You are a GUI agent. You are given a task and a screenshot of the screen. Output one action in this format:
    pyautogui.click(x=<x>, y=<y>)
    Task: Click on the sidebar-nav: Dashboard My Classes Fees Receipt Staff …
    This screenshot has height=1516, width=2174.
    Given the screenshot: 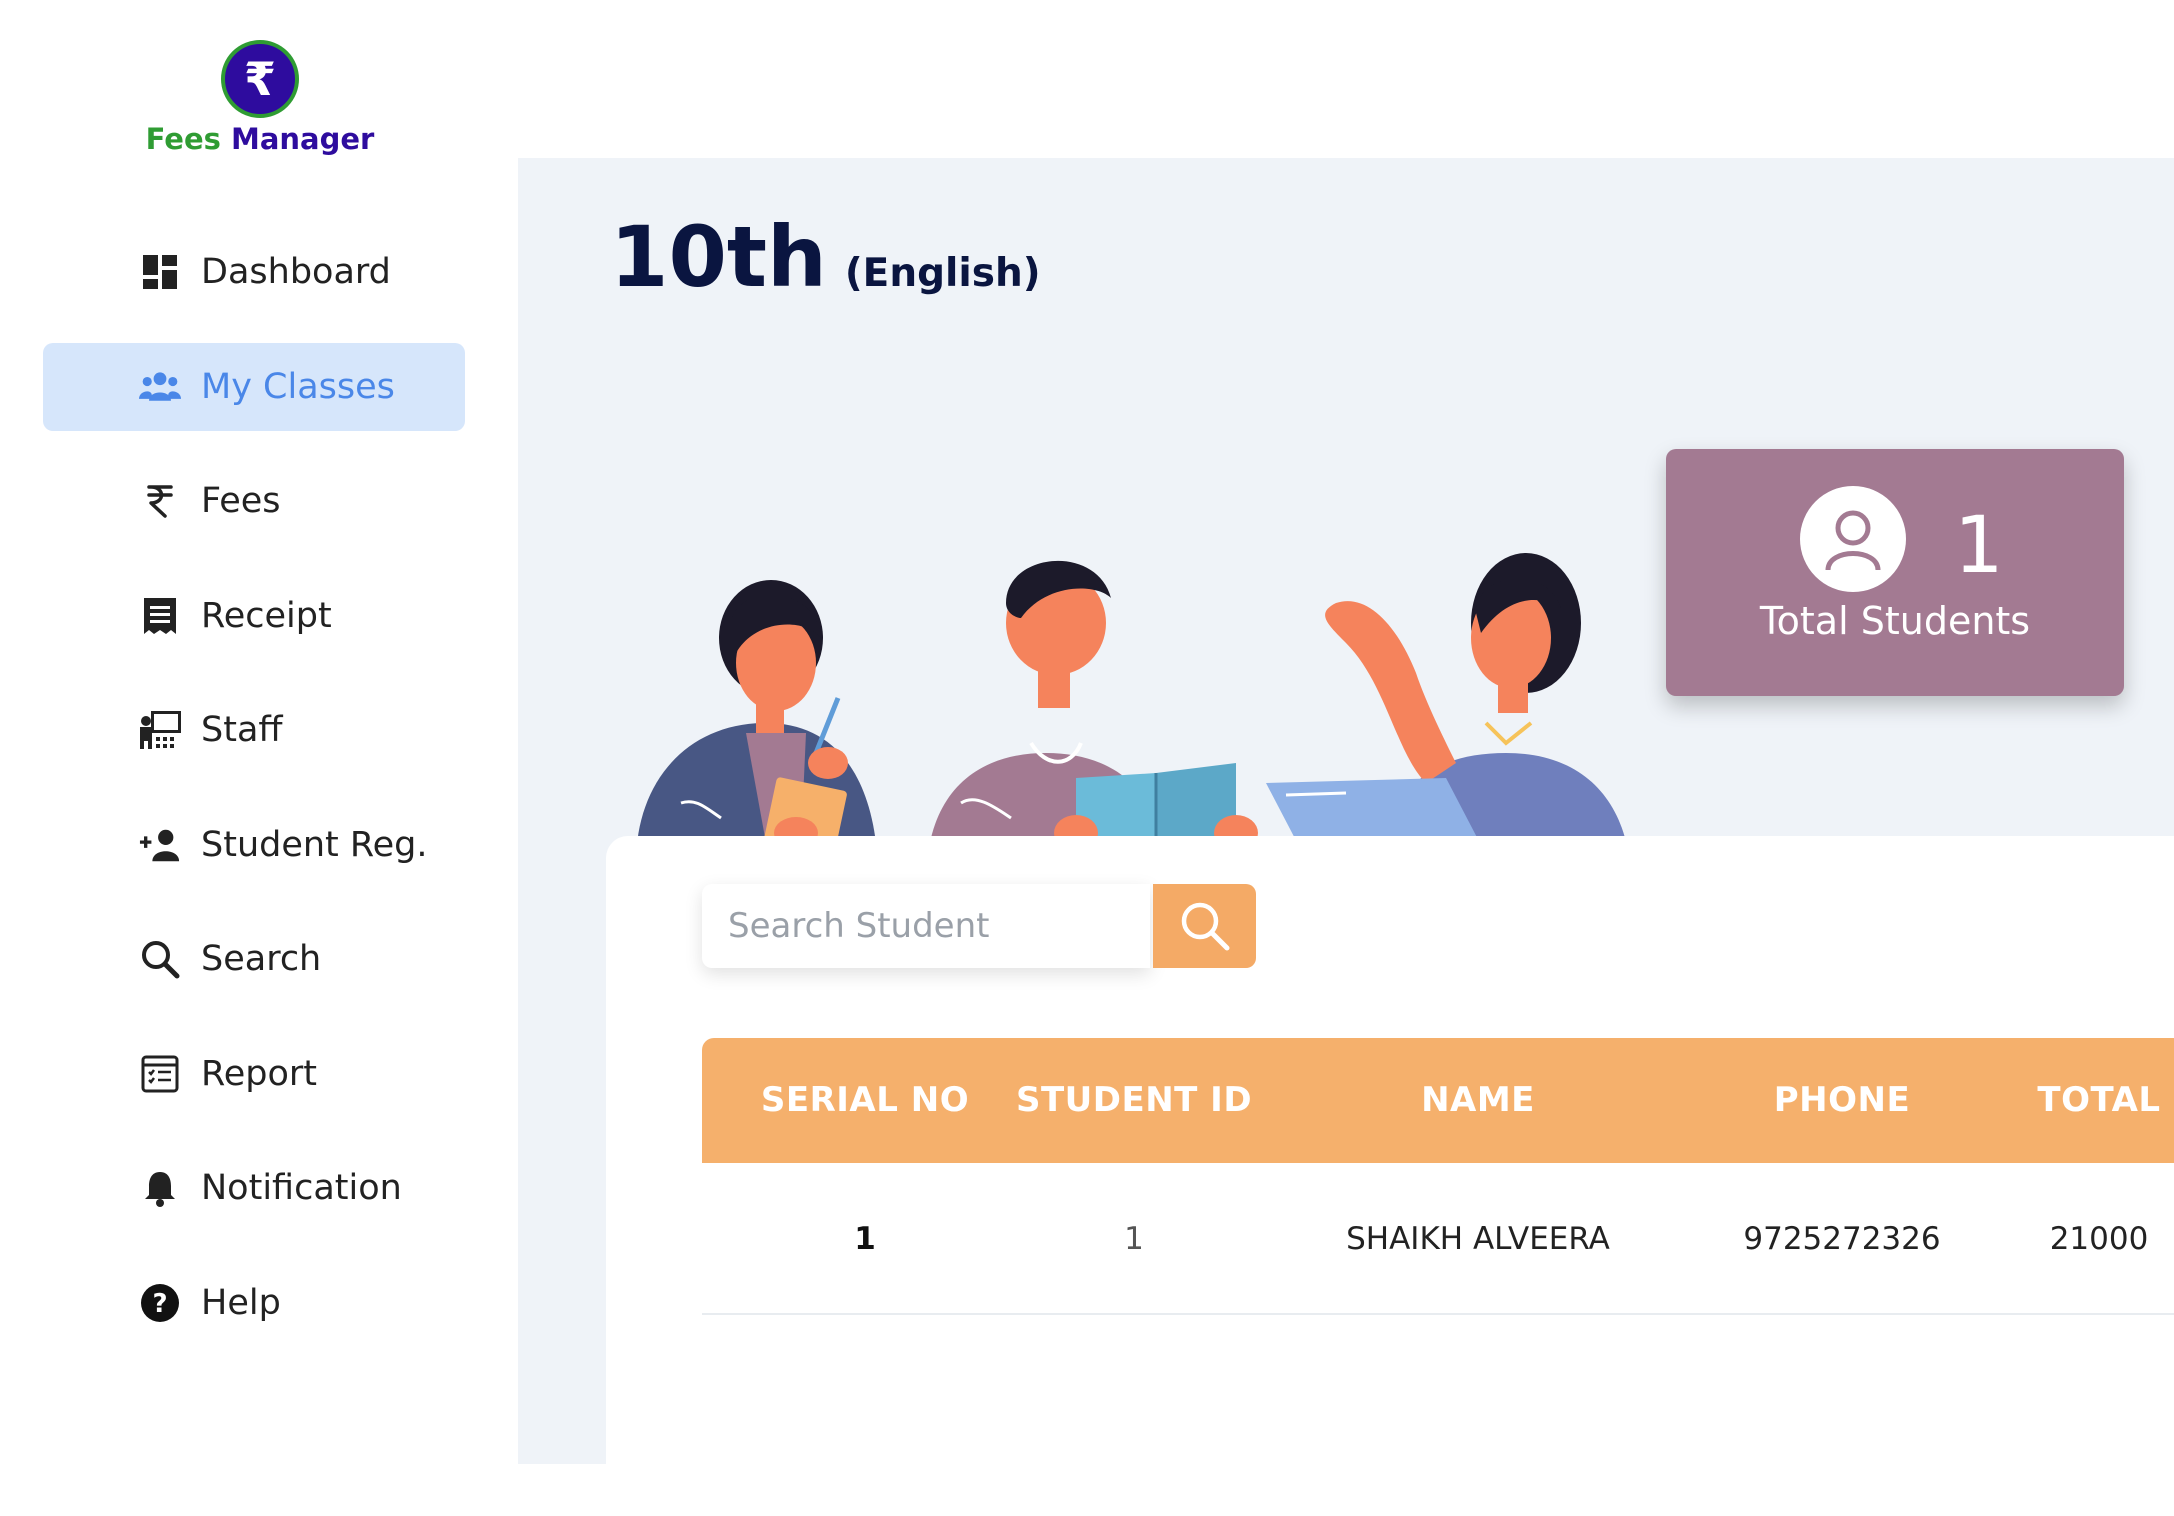 What is the action you would take?
    pyautogui.click(x=254, y=800)
    